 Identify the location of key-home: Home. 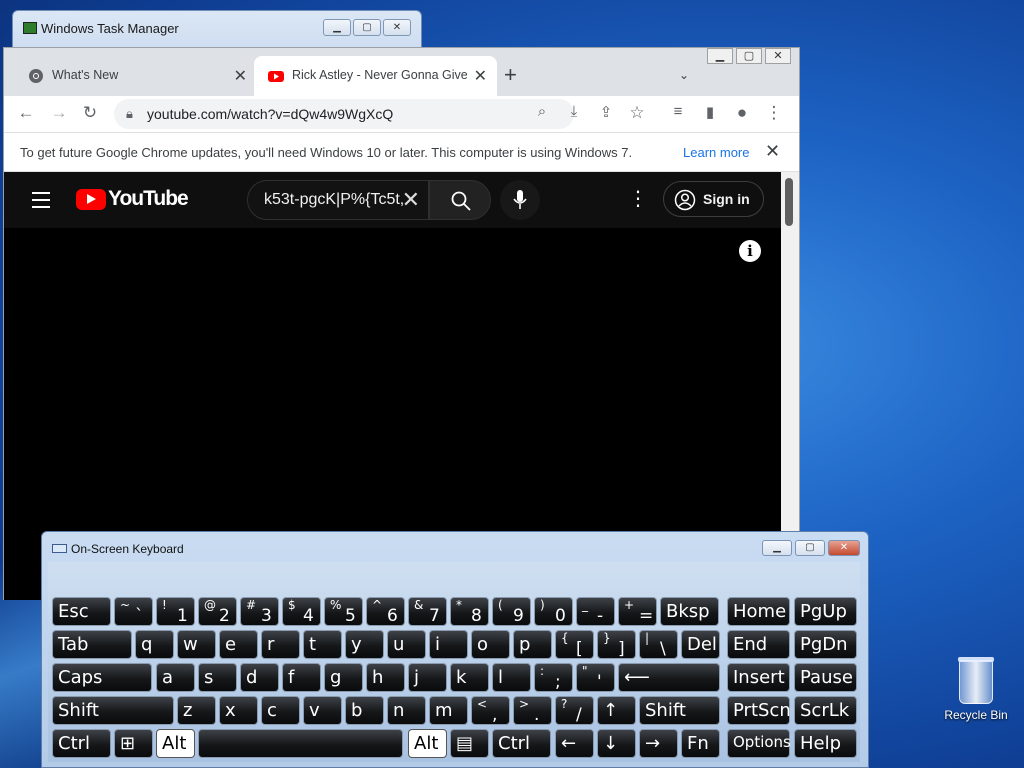
(758, 611).